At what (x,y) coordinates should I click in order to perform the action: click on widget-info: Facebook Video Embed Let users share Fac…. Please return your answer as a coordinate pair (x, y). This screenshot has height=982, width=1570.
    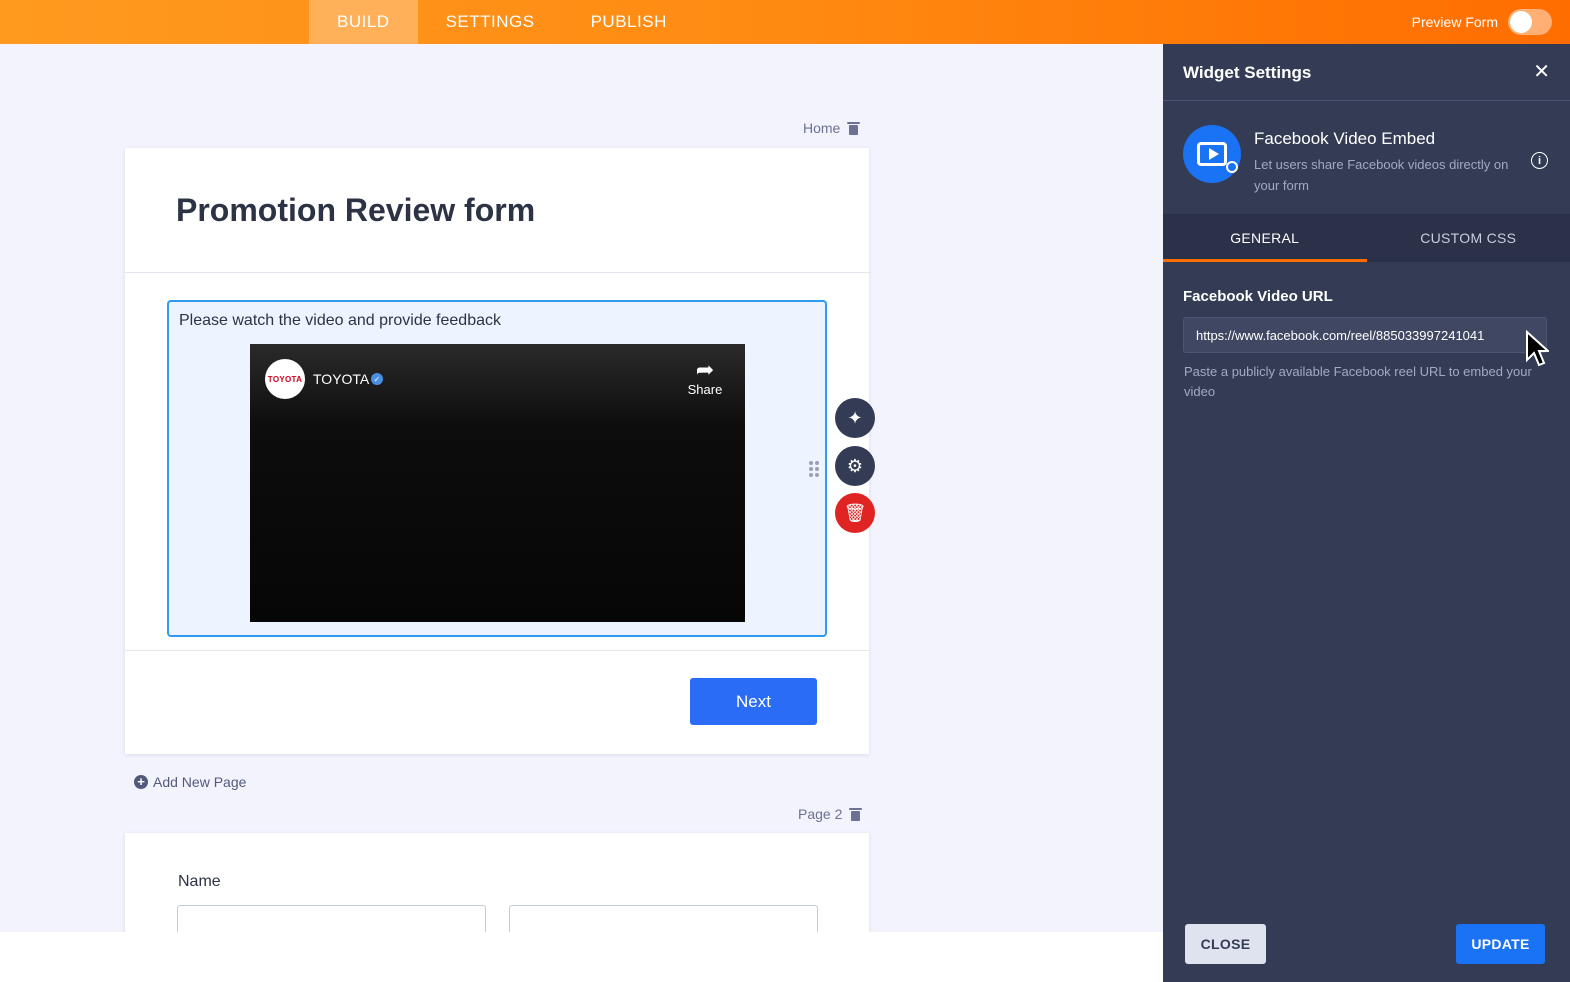
    Looking at the image, I should click on (1366, 157).